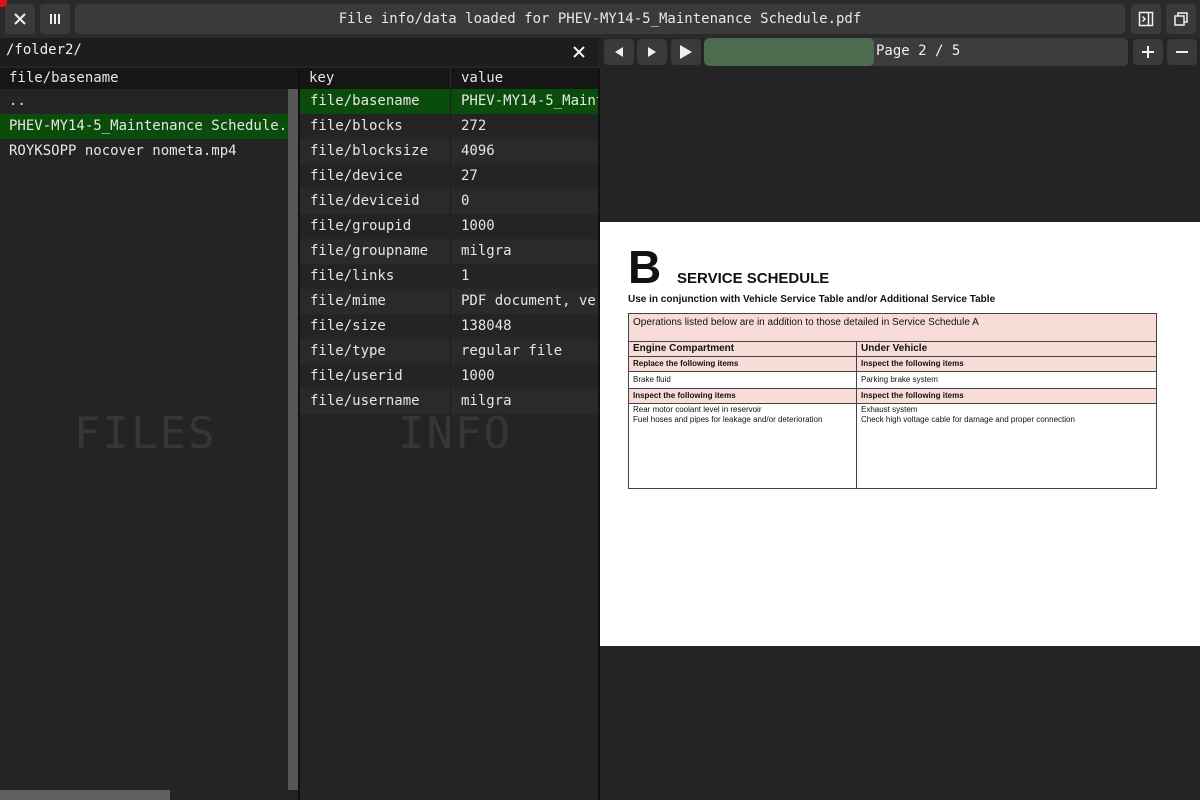  Describe the element at coordinates (478, 151) in the screenshot. I see `info-value: 4096` at that location.